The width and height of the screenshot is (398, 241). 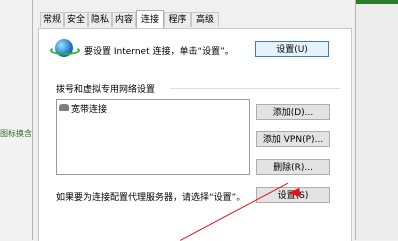 I want to click on proxy-info-text: 如果要为连接配置代理服务器，请选择“设置”。, so click(x=151, y=198).